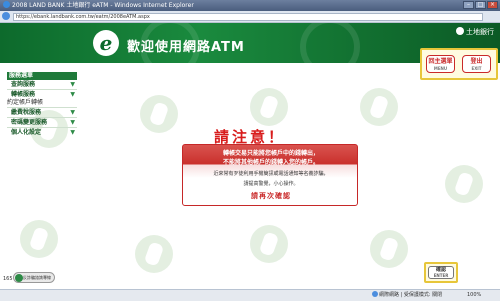 Image resolution: width=500 pixels, height=301 pixels. I want to click on bank-name: 土地銀行, so click(480, 32).